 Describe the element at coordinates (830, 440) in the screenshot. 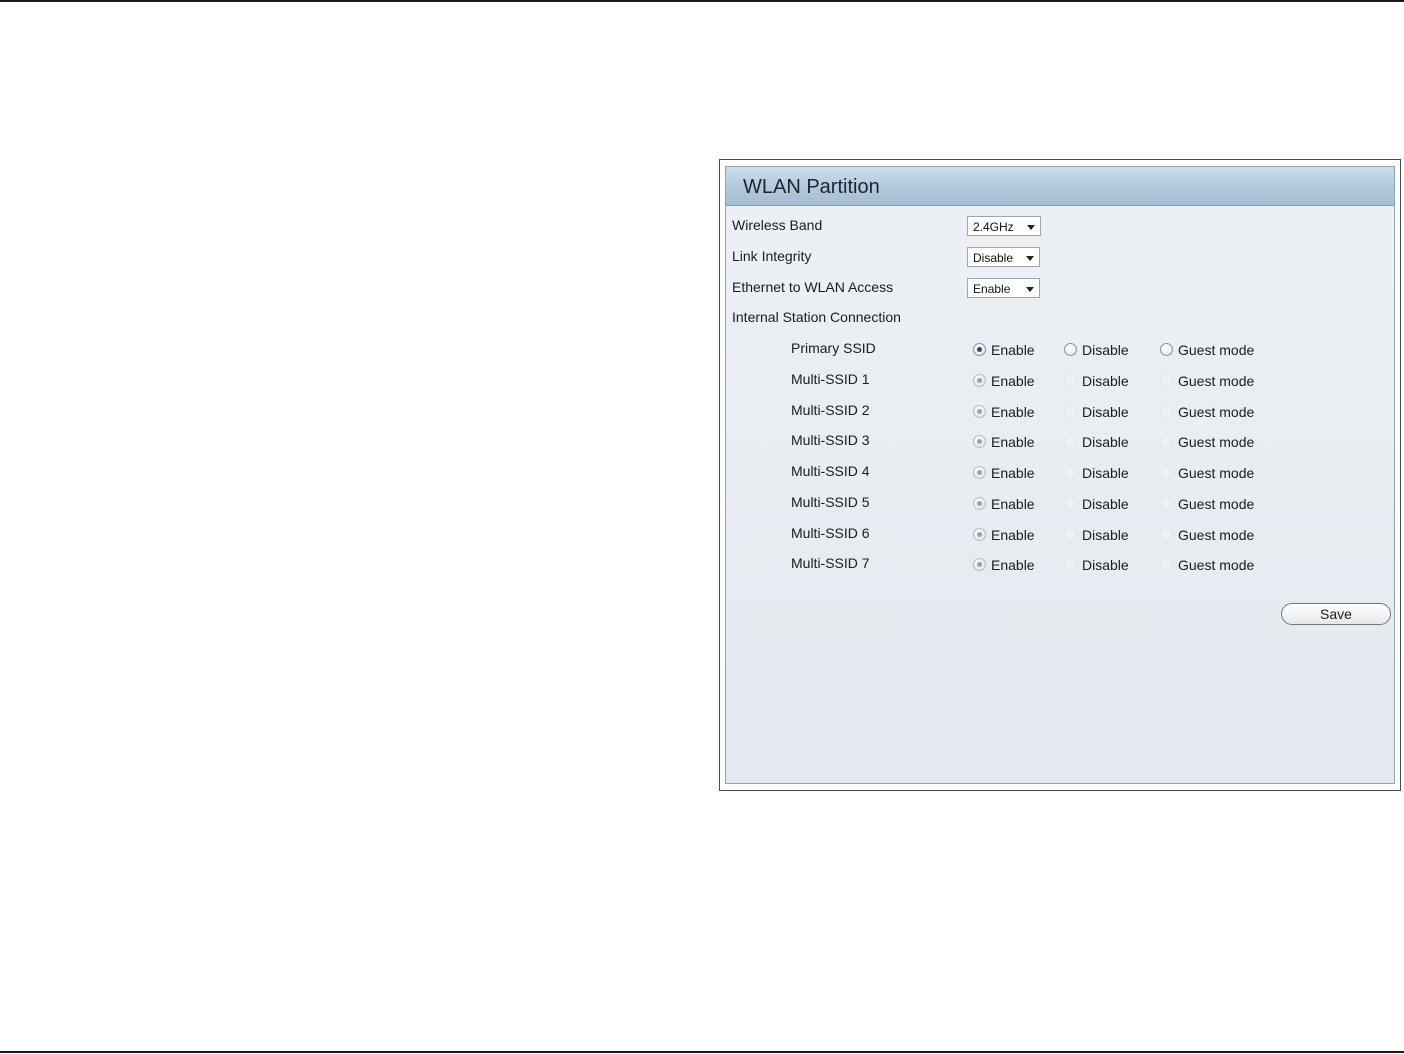

I see `ssid-name: Multi-SSID 3` at that location.